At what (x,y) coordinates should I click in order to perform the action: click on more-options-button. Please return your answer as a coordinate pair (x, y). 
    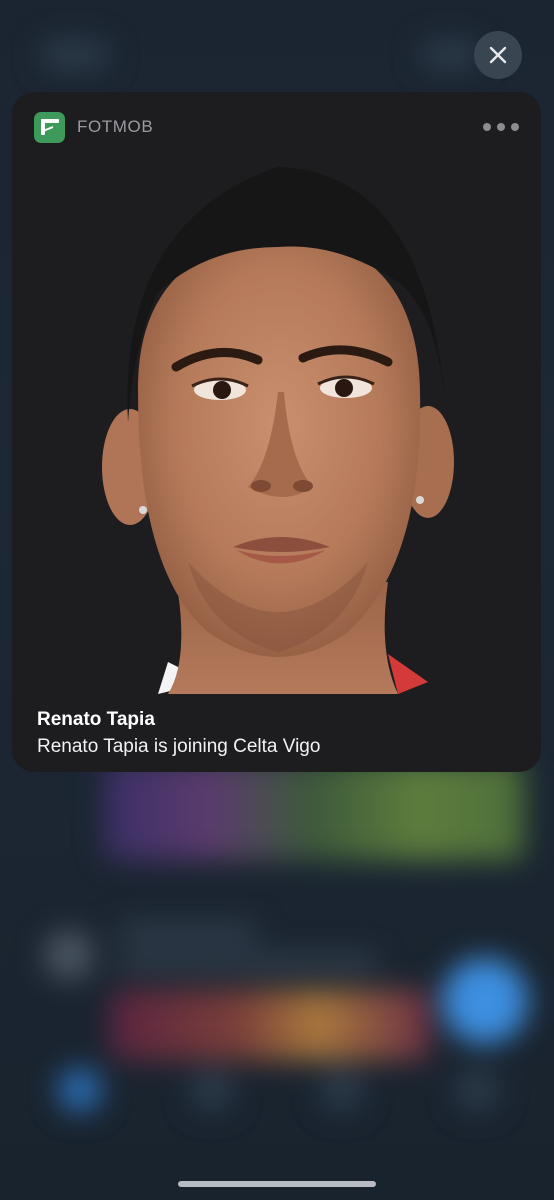
    Looking at the image, I should click on (501, 127).